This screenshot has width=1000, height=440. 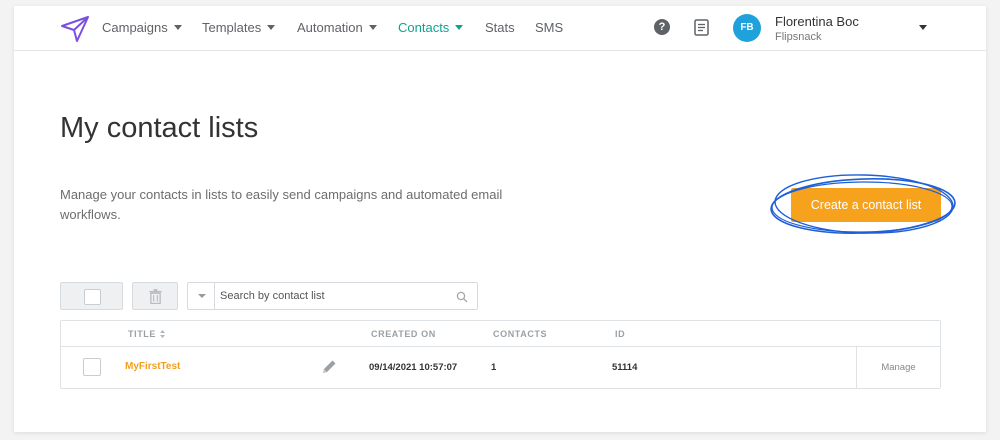 I want to click on logo-icon, so click(x=75, y=29).